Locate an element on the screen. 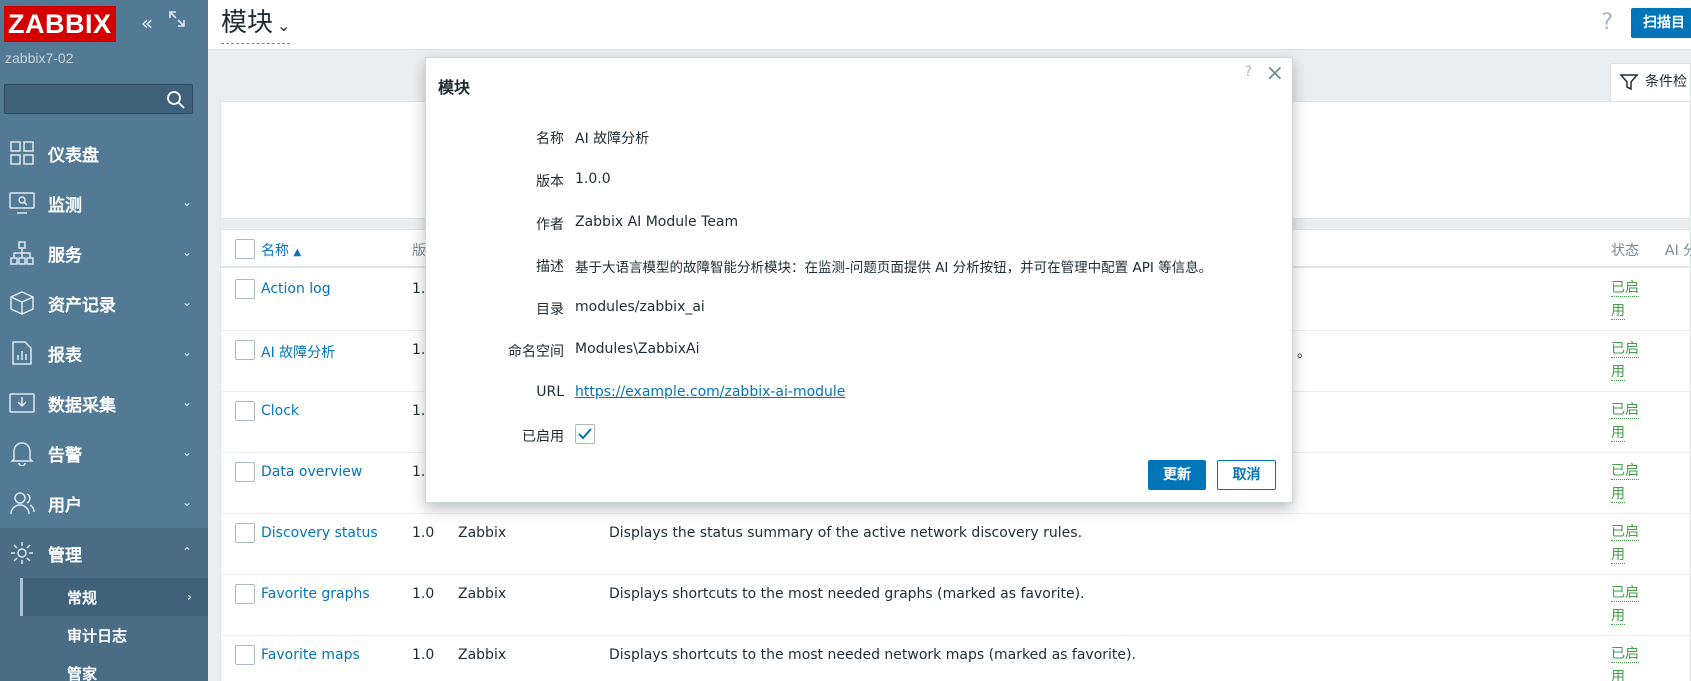 The width and height of the screenshot is (1691, 681). menu-label: 告警 is located at coordinates (65, 455).